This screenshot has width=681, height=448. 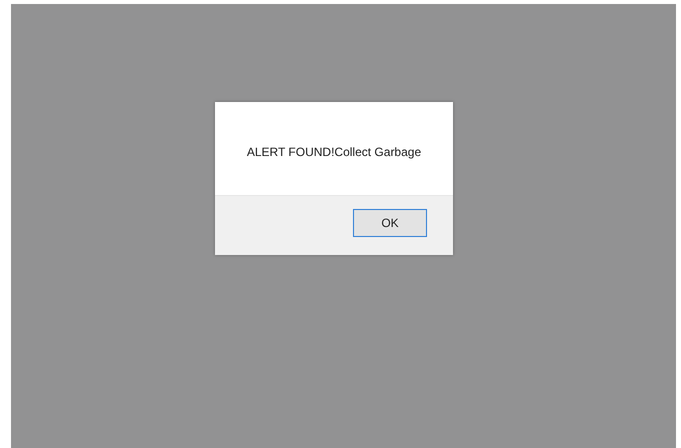 What do you see at coordinates (390, 223) in the screenshot?
I see `ok-button: OK` at bounding box center [390, 223].